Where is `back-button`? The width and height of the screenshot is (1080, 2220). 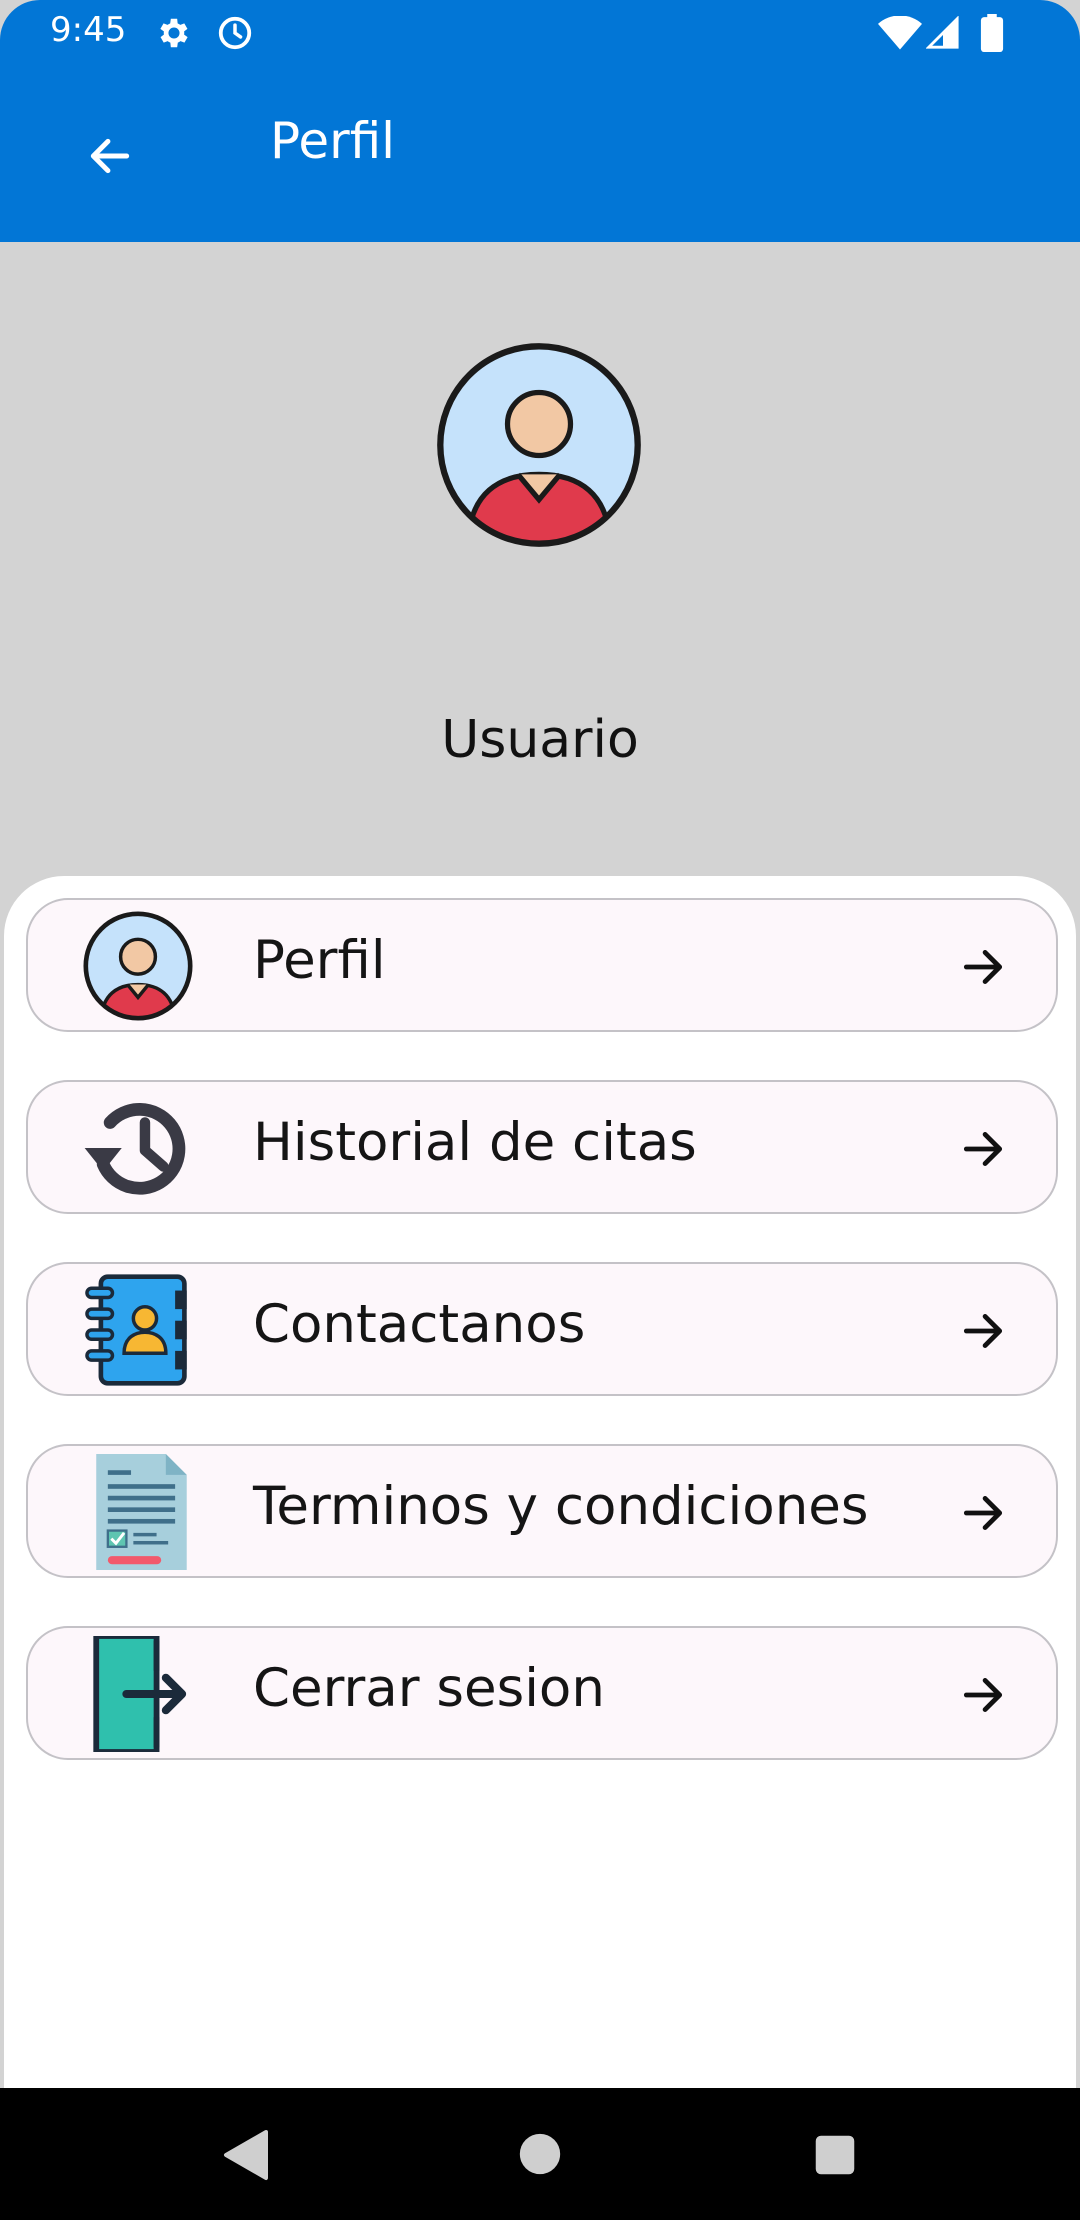
back-button is located at coordinates (110, 156).